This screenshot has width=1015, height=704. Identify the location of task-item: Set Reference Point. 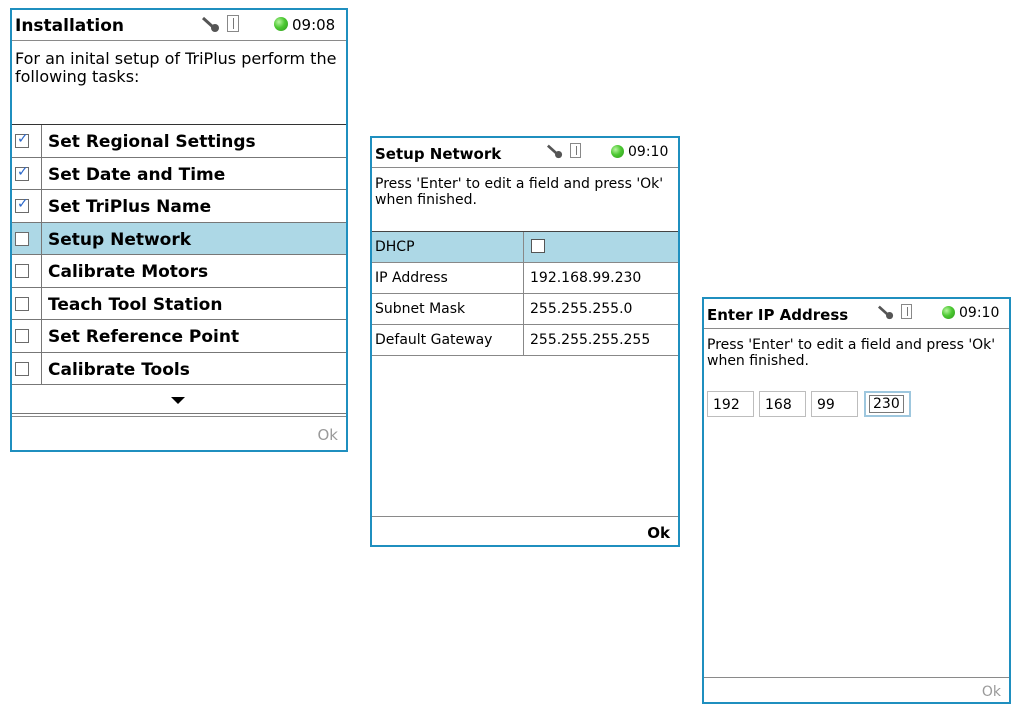
(179, 336).